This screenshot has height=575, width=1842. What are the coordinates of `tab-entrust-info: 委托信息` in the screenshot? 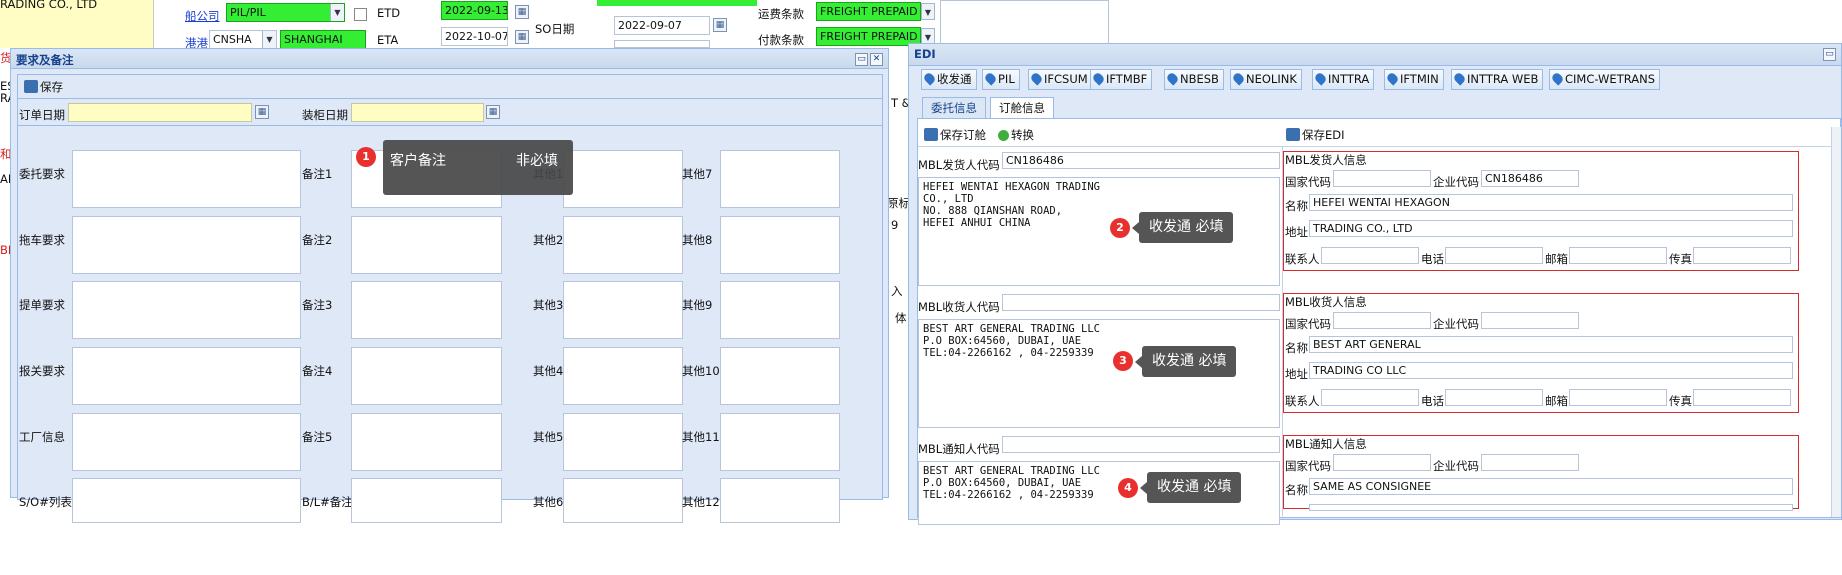 It's located at (954, 108).